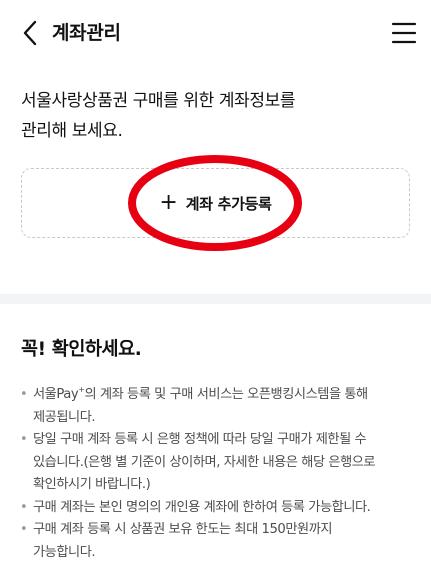  I want to click on notice-item: • 구매 계좌는 본인 명의의 개인용 계좌에 한하여 등록 가능합니다., so click(217, 508).